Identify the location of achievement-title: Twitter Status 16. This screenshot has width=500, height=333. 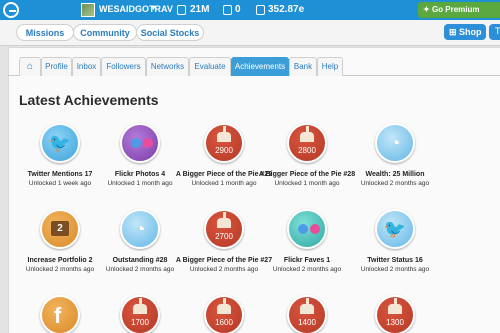
(395, 260).